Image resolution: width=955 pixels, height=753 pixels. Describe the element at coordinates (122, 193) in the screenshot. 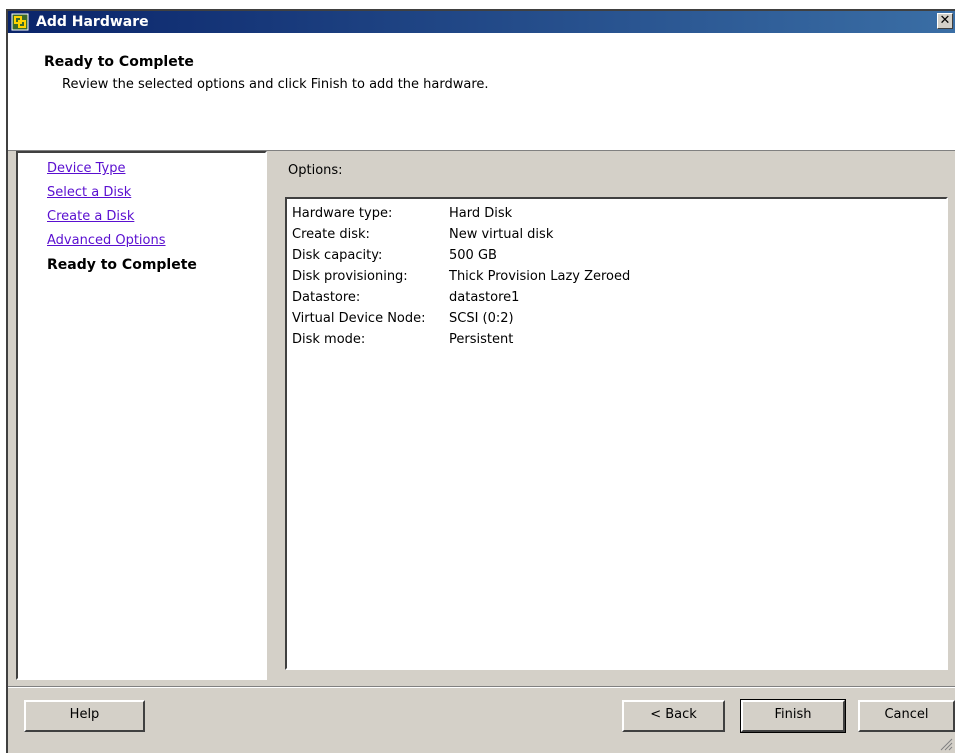

I see `step-select-disk: Select a Disk` at that location.